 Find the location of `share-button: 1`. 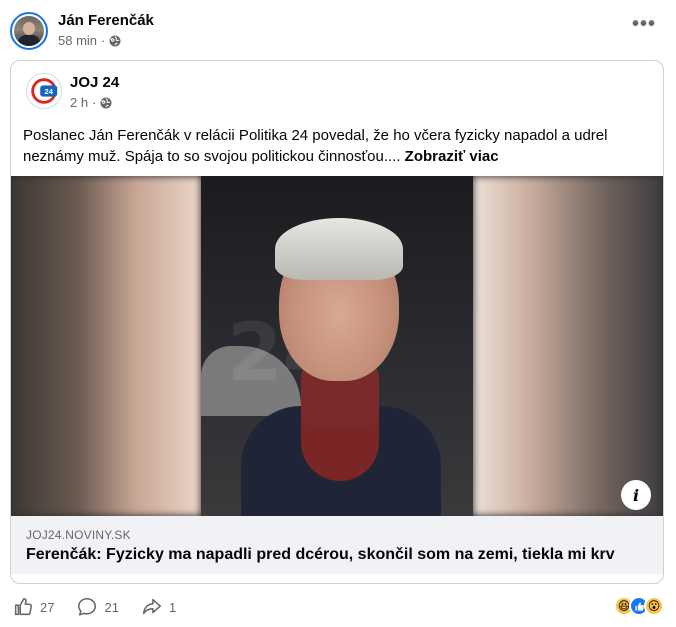

share-button: 1 is located at coordinates (158, 607).